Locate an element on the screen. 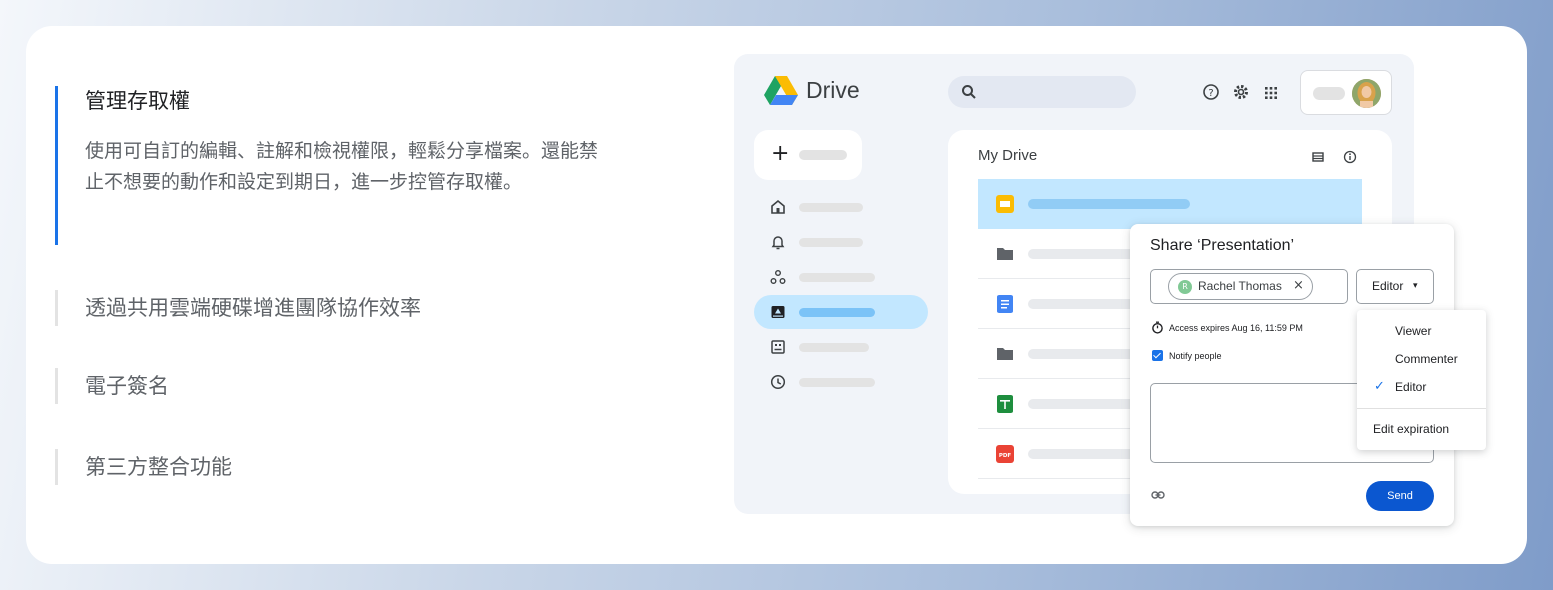 This screenshot has width=1553, height=590. sidebar-item-workspaces is located at coordinates (841, 277).